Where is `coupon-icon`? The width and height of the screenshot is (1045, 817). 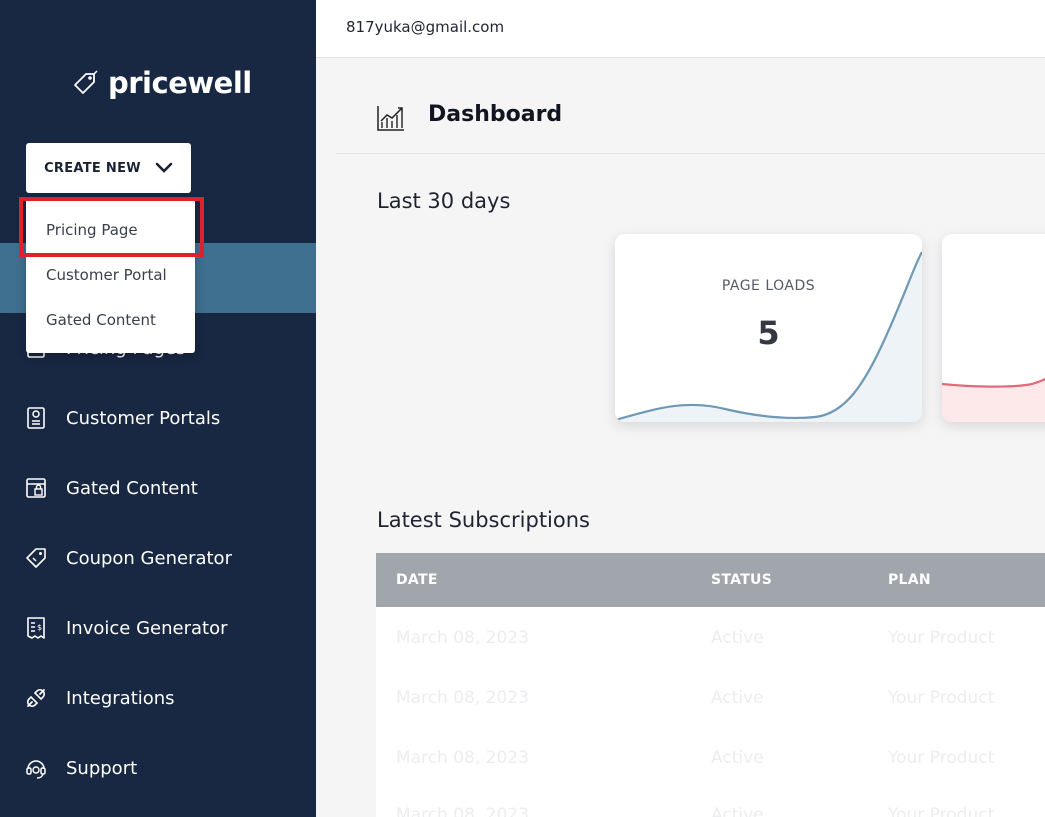 coupon-icon is located at coordinates (36, 558).